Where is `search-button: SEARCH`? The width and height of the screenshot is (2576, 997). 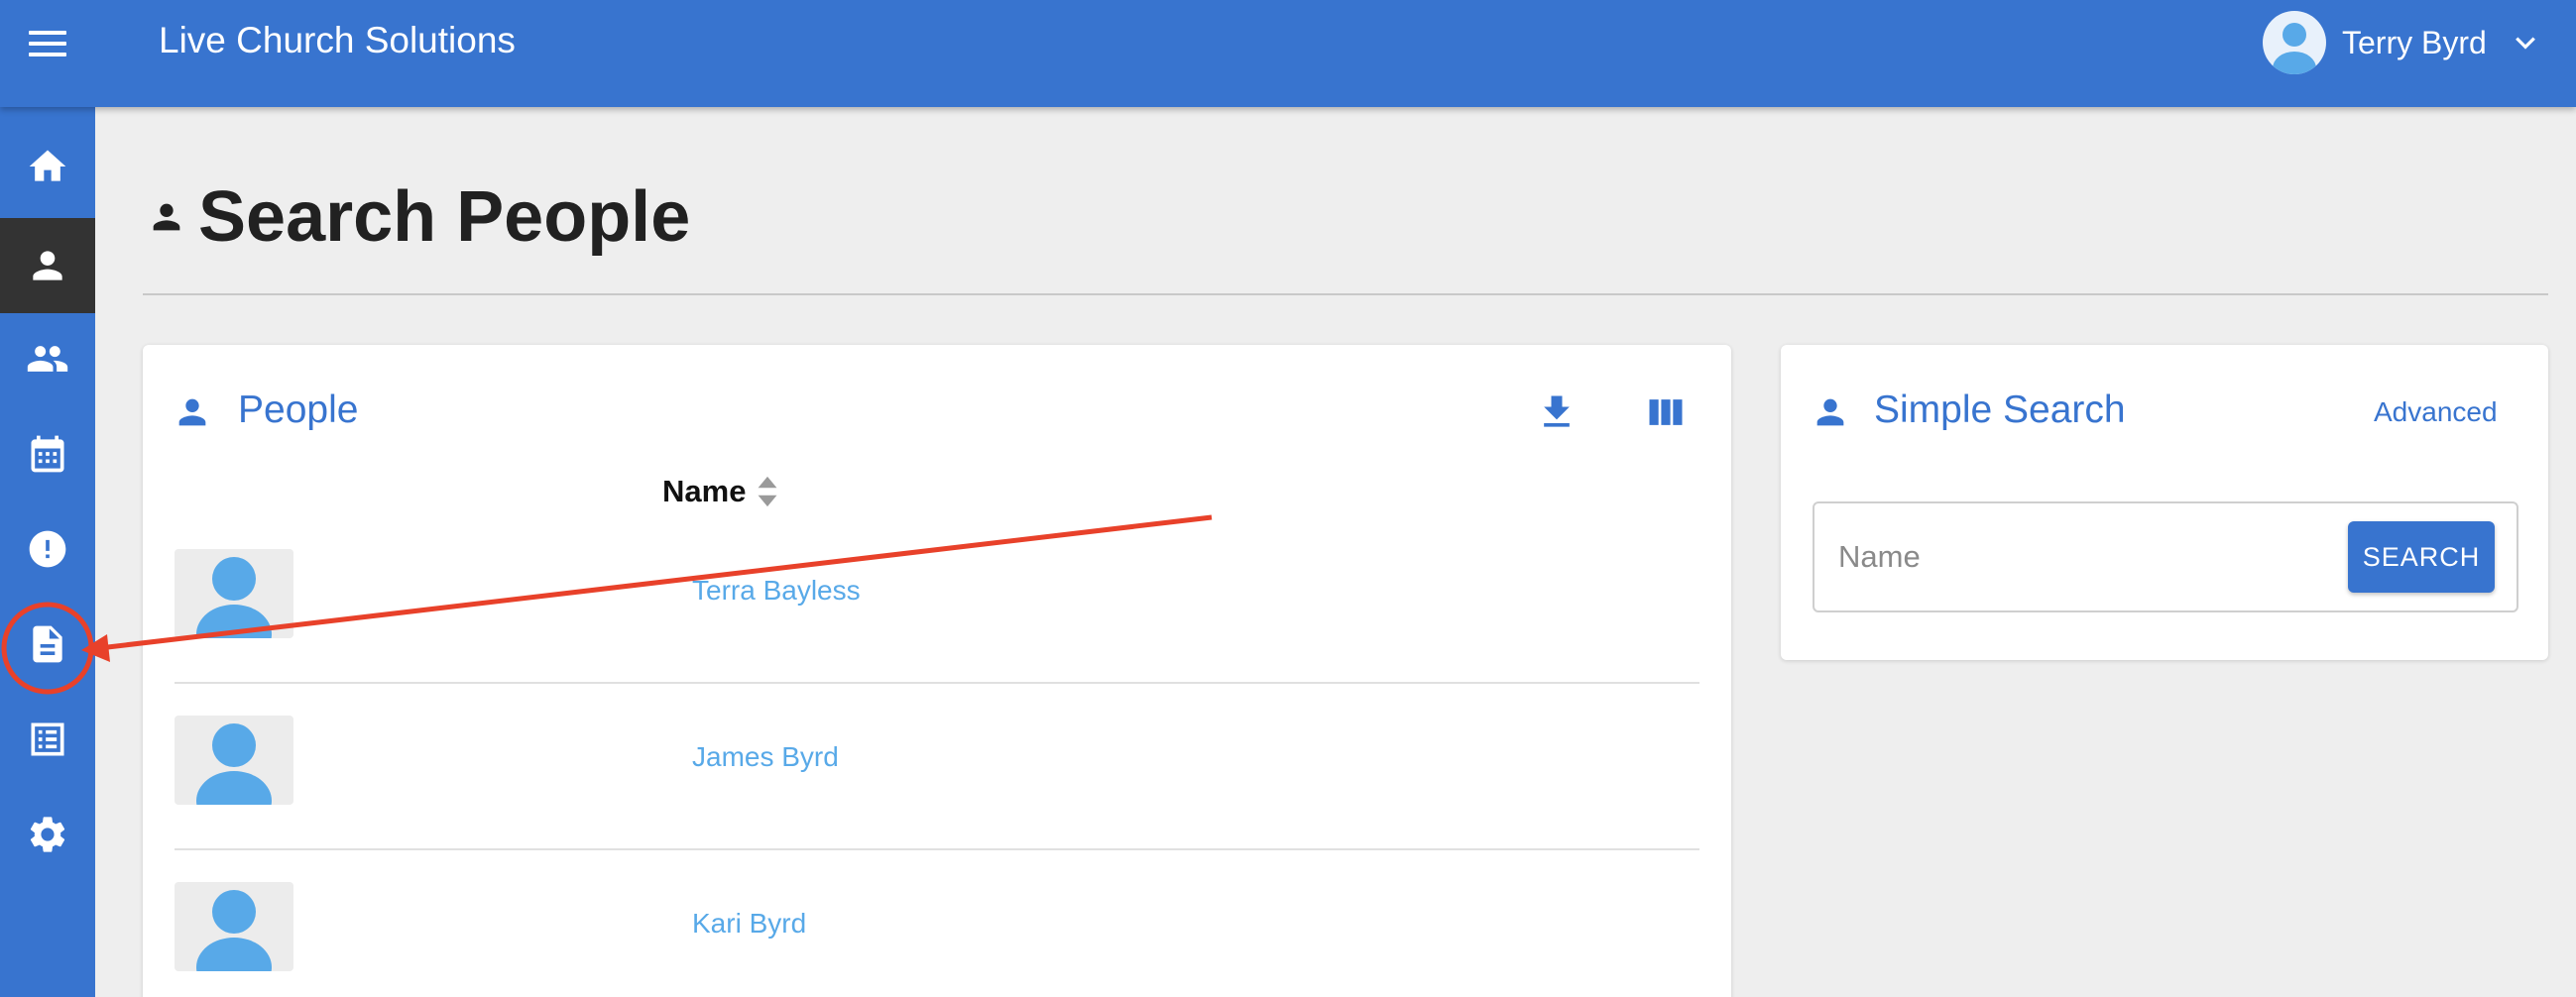 search-button: SEARCH is located at coordinates (2422, 557).